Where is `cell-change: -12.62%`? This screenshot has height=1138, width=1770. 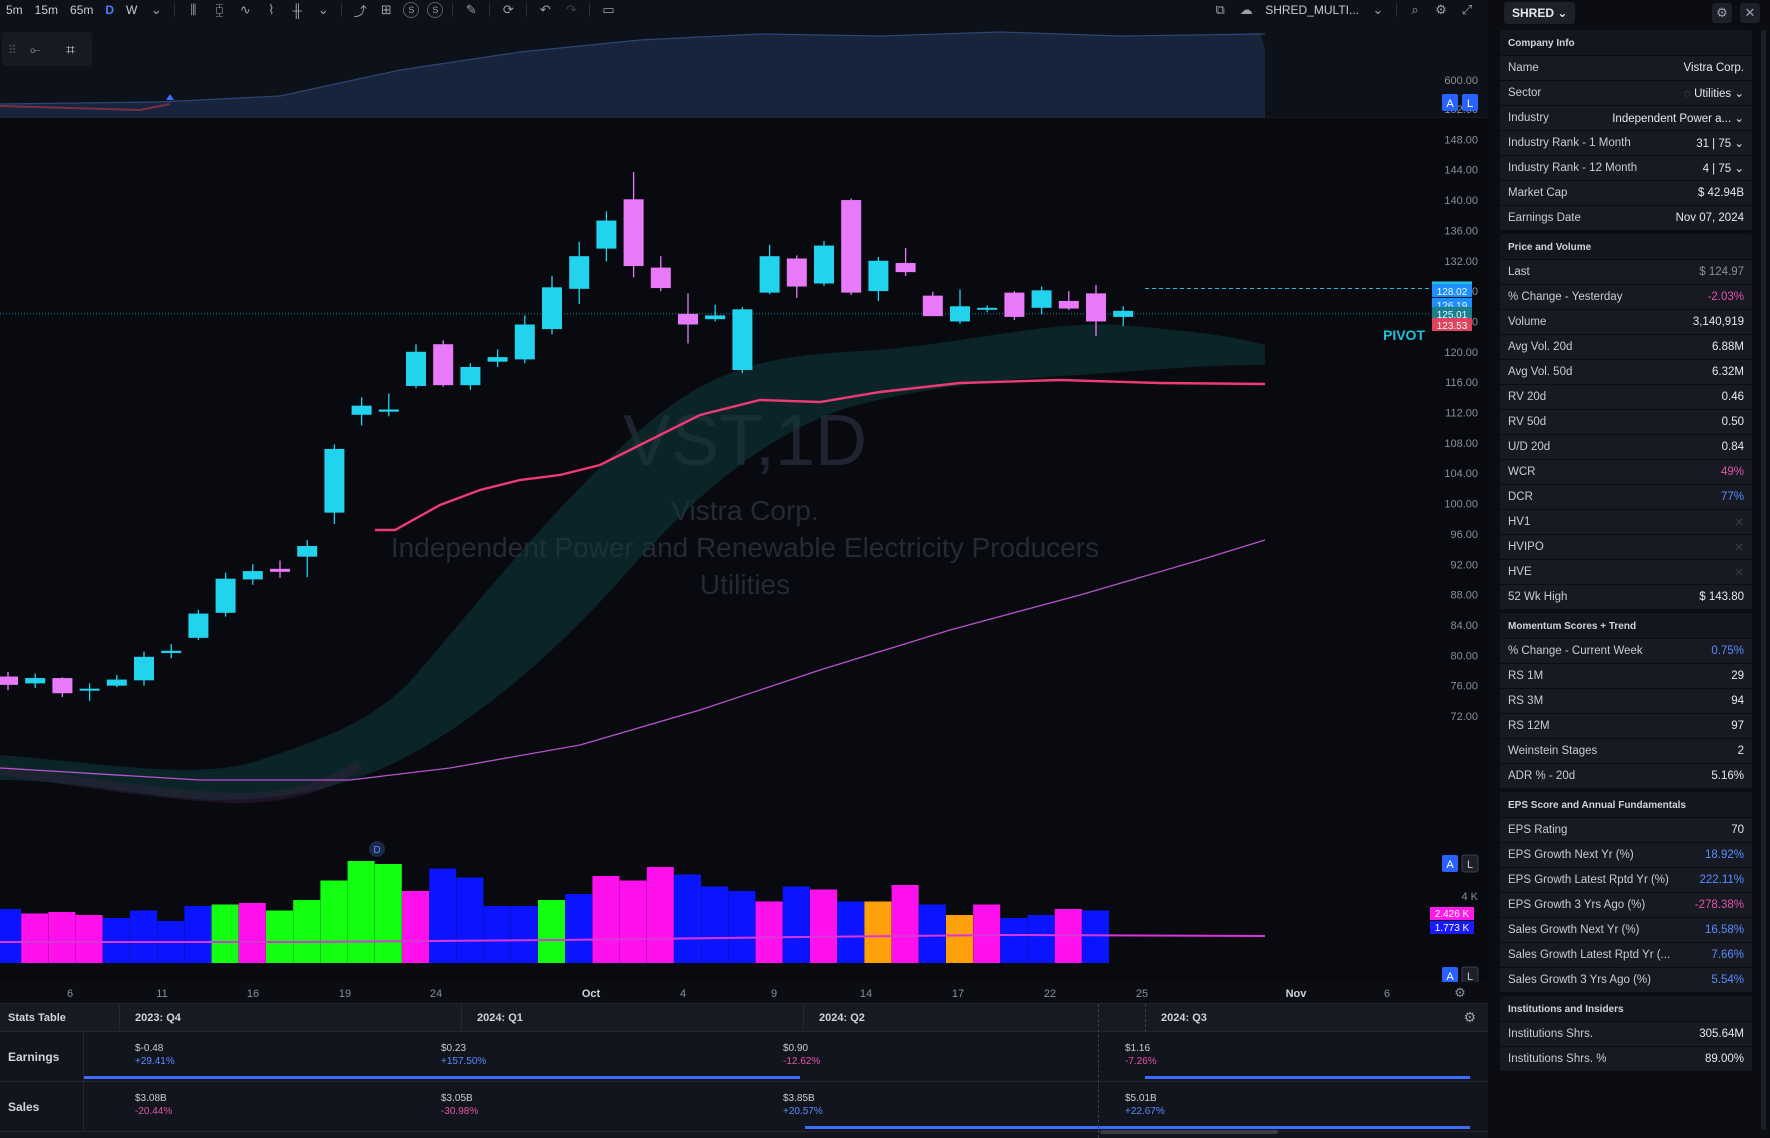
cell-change: -12.62% is located at coordinates (802, 1061).